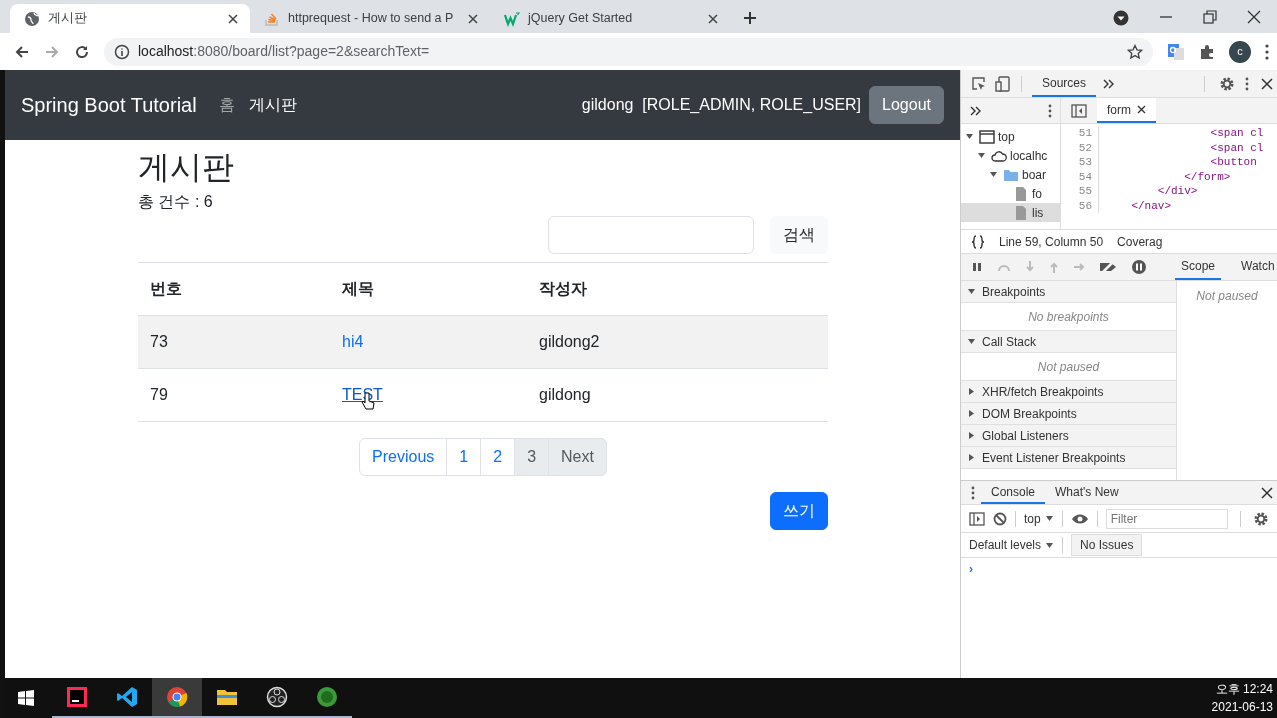  Describe the element at coordinates (77, 697) in the screenshot. I see `ide-icon` at that location.